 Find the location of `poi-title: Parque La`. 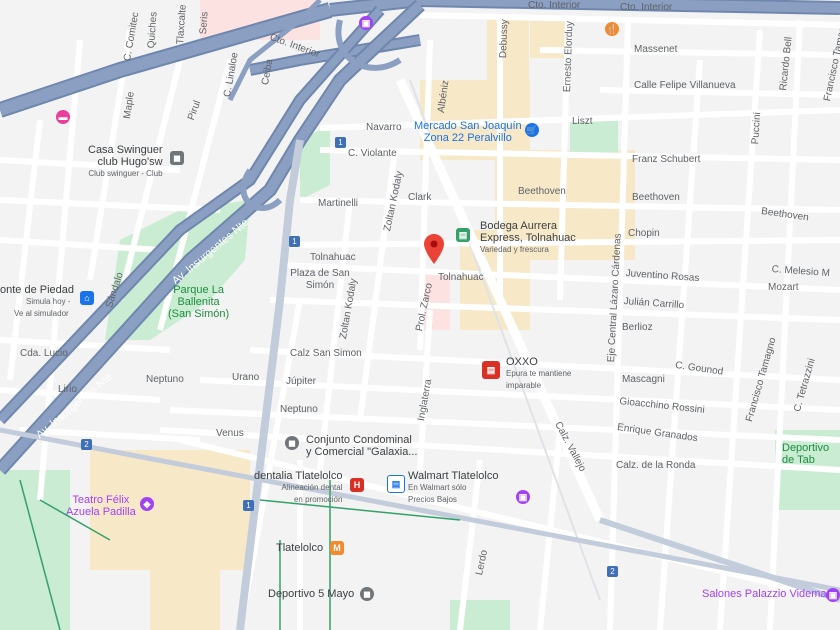

poi-title: Parque La is located at coordinates (198, 290).